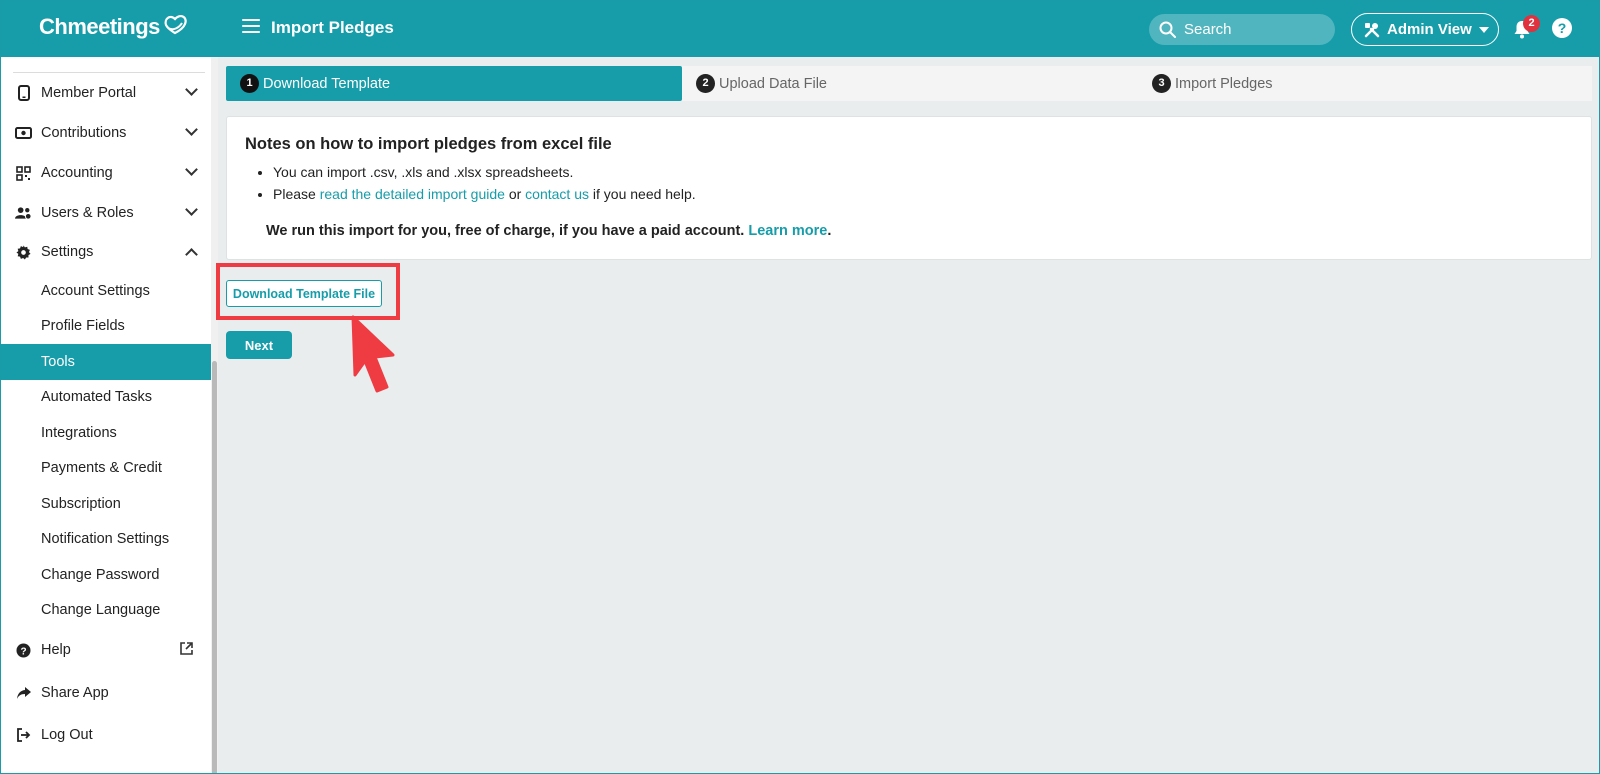 The image size is (1600, 774). What do you see at coordinates (296, 194) in the screenshot?
I see `notes-bullet-text: Please` at bounding box center [296, 194].